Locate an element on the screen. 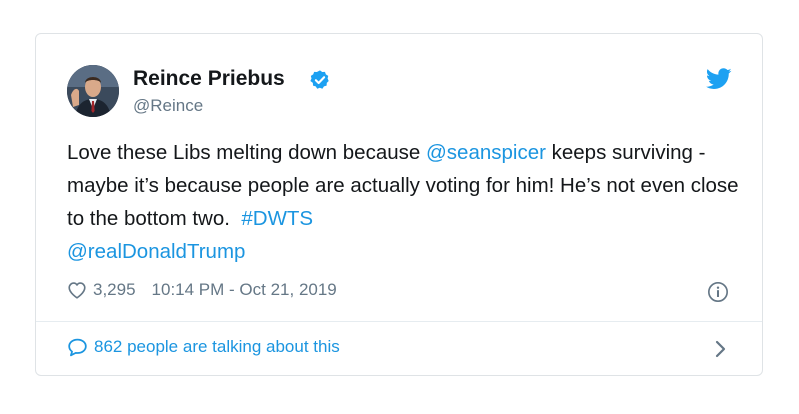  avatar-photo is located at coordinates (93, 91).